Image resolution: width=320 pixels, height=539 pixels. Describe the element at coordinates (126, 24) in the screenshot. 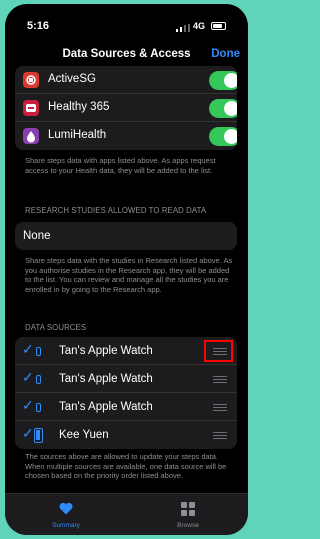

I see `status-bar: 5:16 4G` at that location.